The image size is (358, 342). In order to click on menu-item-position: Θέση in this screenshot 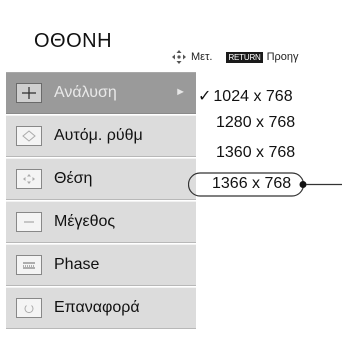, I will do `click(101, 179)`.